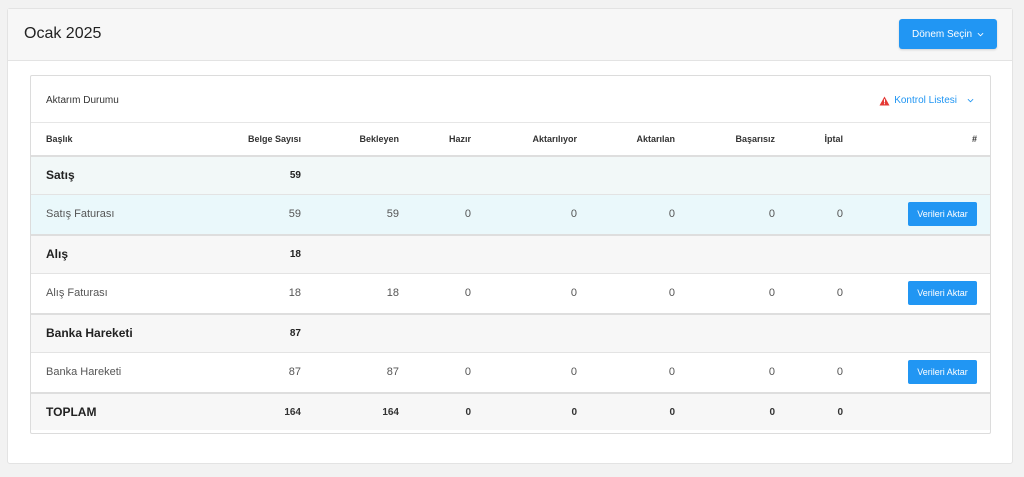  Describe the element at coordinates (101, 175) in the screenshot. I see `group-label: Satış` at that location.